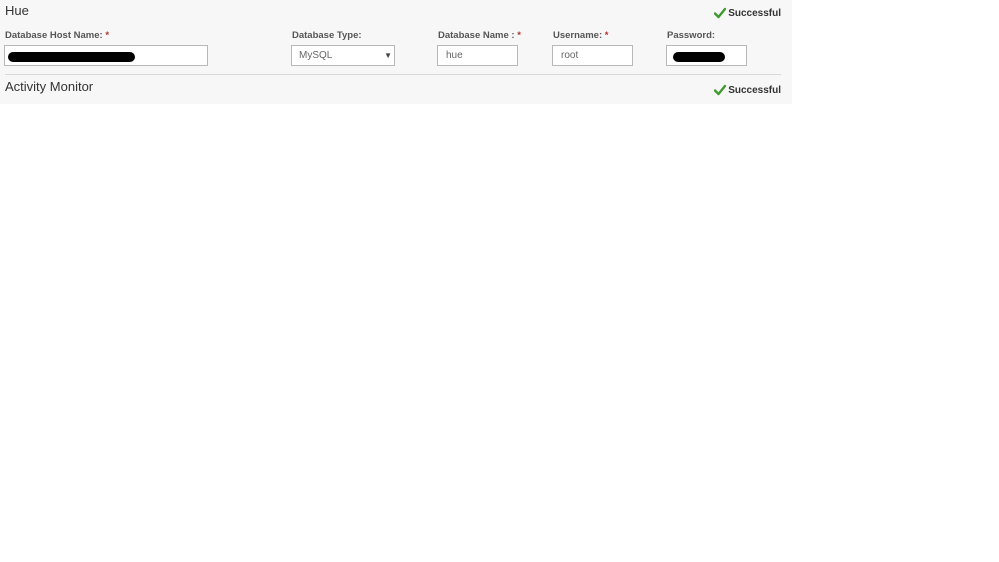 The image size is (999, 562). Describe the element at coordinates (477, 55) in the screenshot. I see `database-name-input: hue` at that location.